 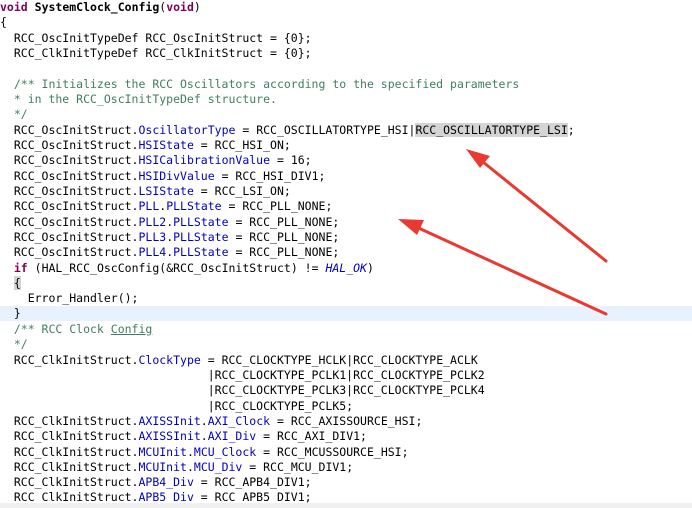 What do you see at coordinates (242, 375) in the screenshot?
I see `code-text: |RCC_CLOCKTYPE_PCLK1|RCC_CLOCKTYPE_PCLK2` at bounding box center [242, 375].